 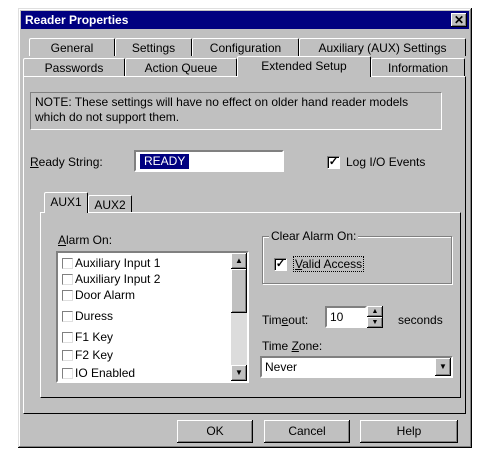 What do you see at coordinates (215, 431) in the screenshot?
I see `ok-button: OK` at bounding box center [215, 431].